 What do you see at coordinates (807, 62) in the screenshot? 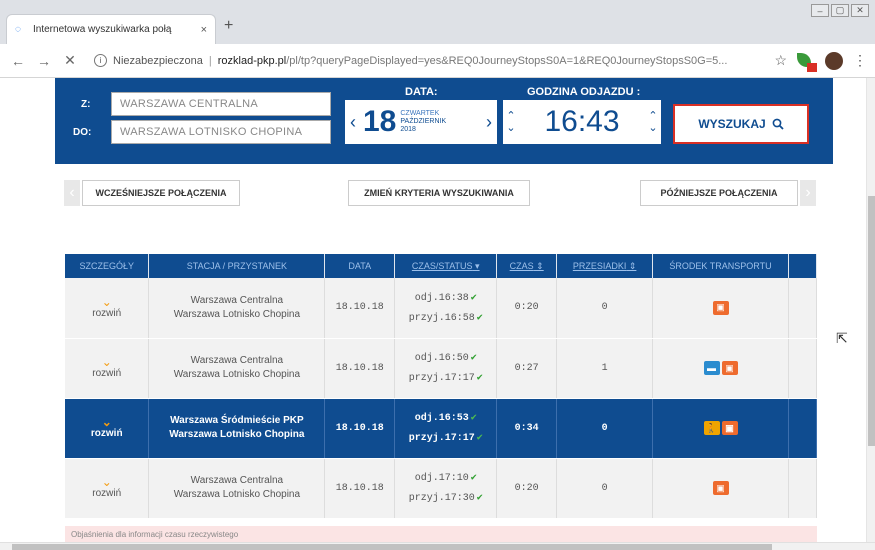
I see `extension-icon` at bounding box center [807, 62].